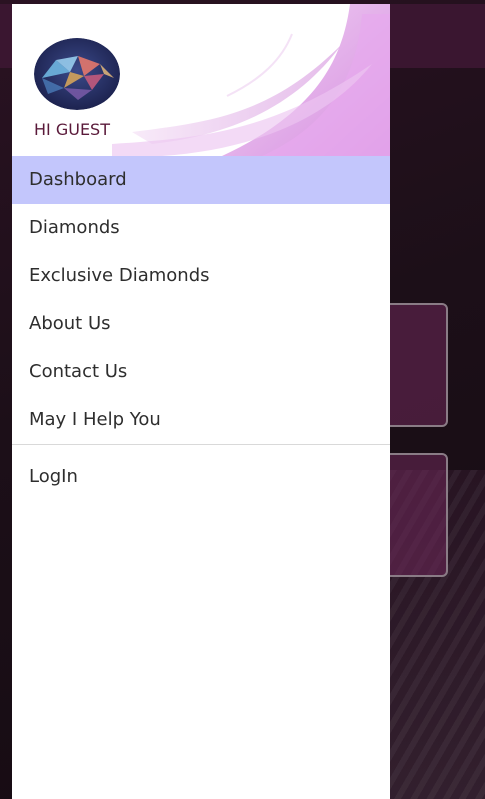  Describe the element at coordinates (201, 324) in the screenshot. I see `menu-item-about-us: About Us` at that location.